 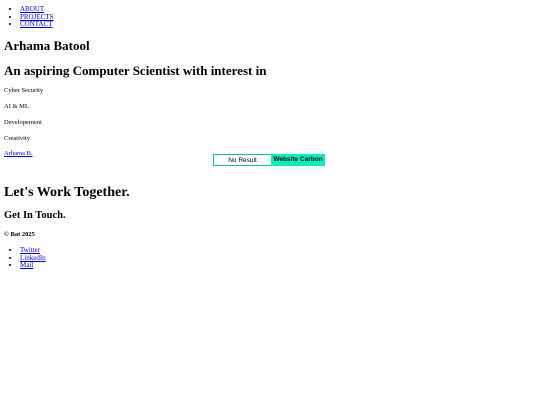 What do you see at coordinates (280, 17) in the screenshot?
I see `nav-item-projects: PROJECTS` at bounding box center [280, 17].